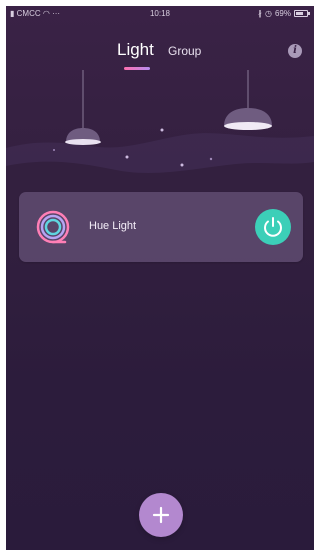 Image resolution: width=320 pixels, height=555 pixels. Describe the element at coordinates (53, 227) in the screenshot. I see `hue-light-ring-icon` at that location.